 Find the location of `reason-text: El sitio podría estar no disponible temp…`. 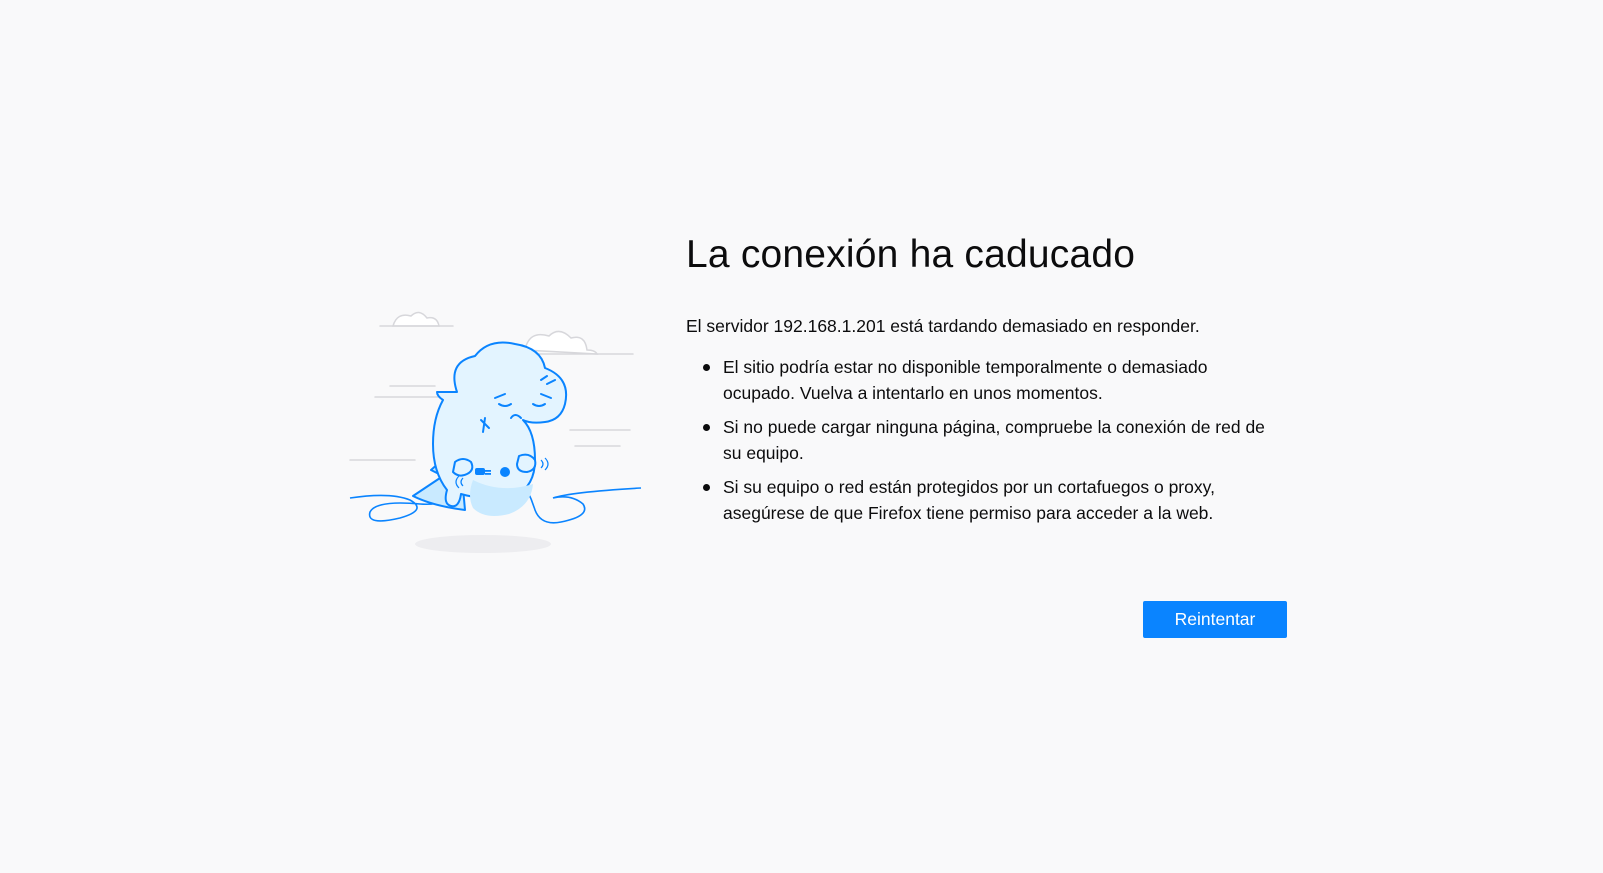

reason-text: El sitio podría estar no disponible temp… is located at coordinates (965, 379).